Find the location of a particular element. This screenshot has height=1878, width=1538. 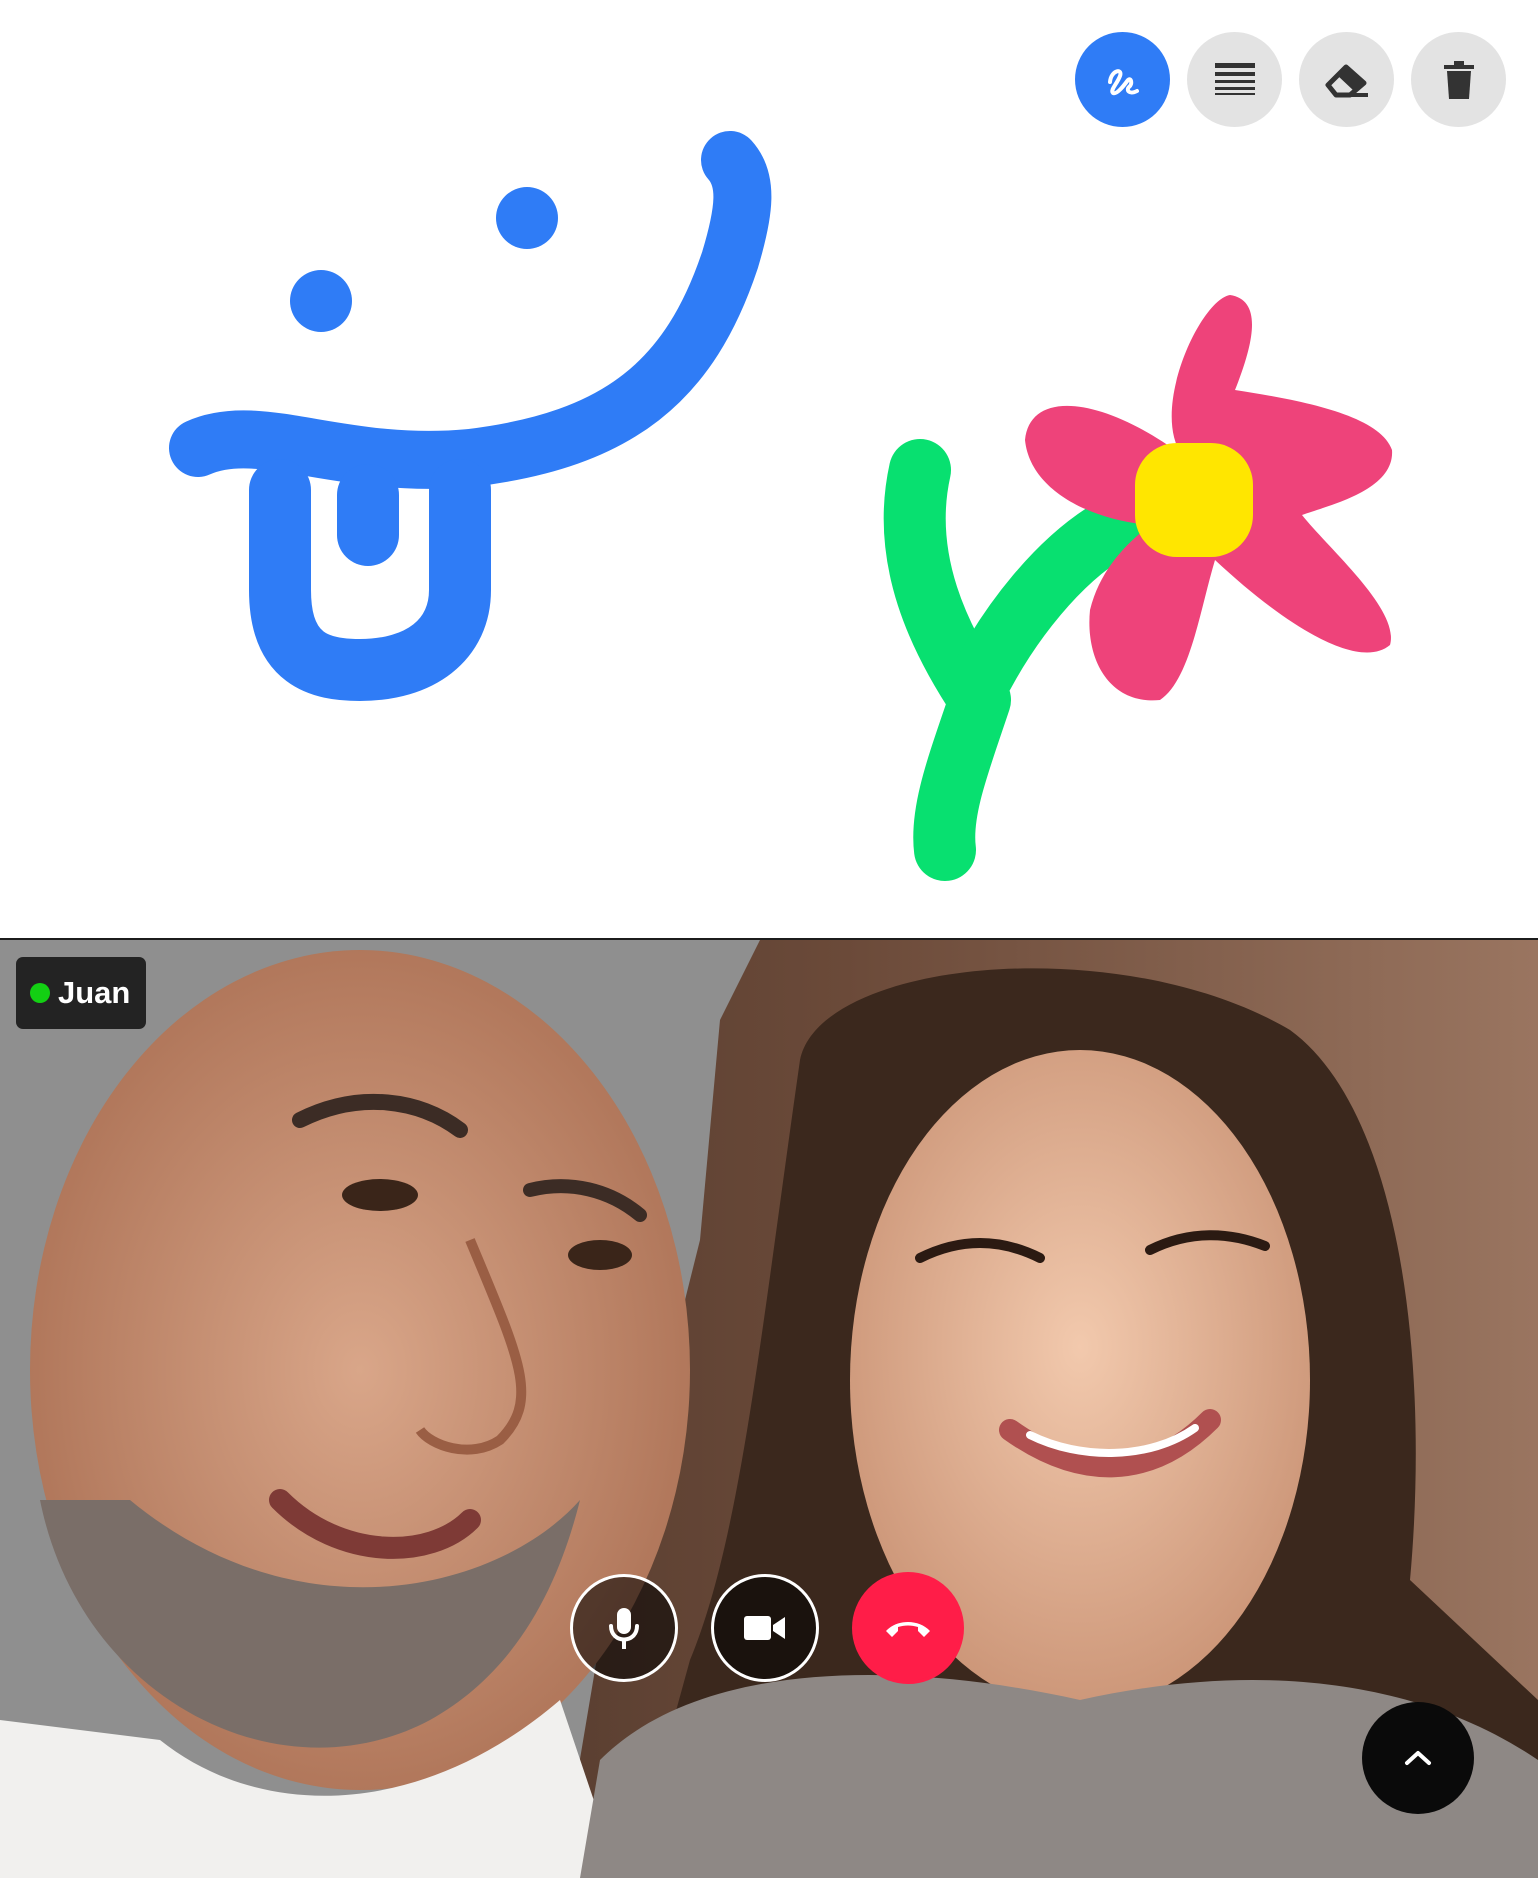

phone-hangup-icon is located at coordinates (908, 1629).